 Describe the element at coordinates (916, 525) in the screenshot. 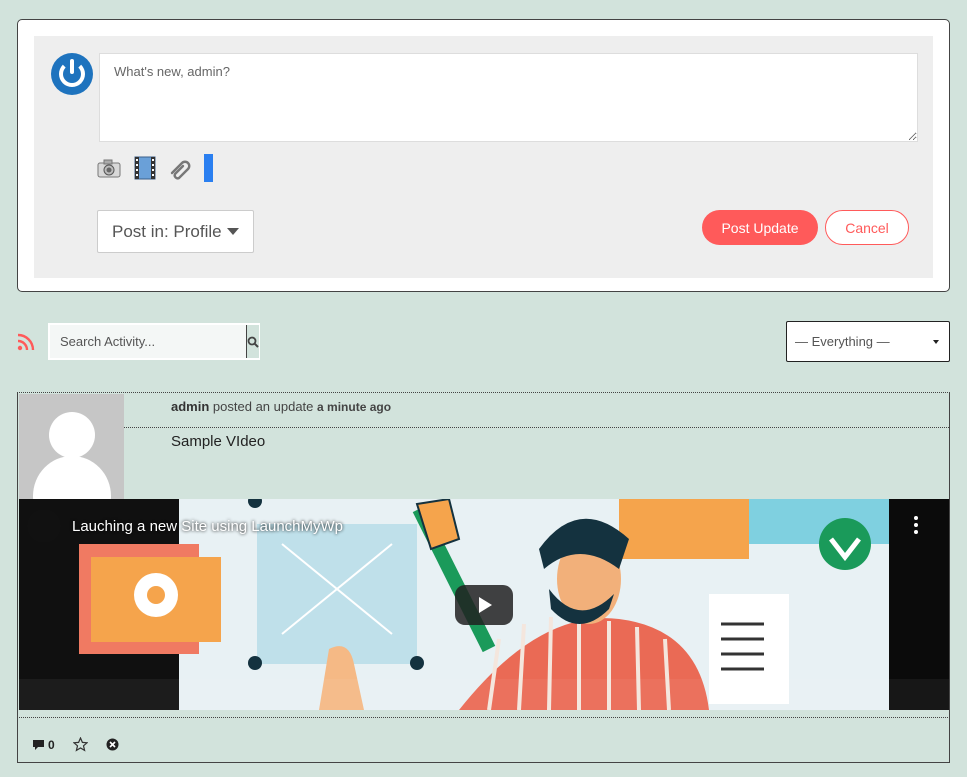

I see `video-more-menu-icon` at that location.